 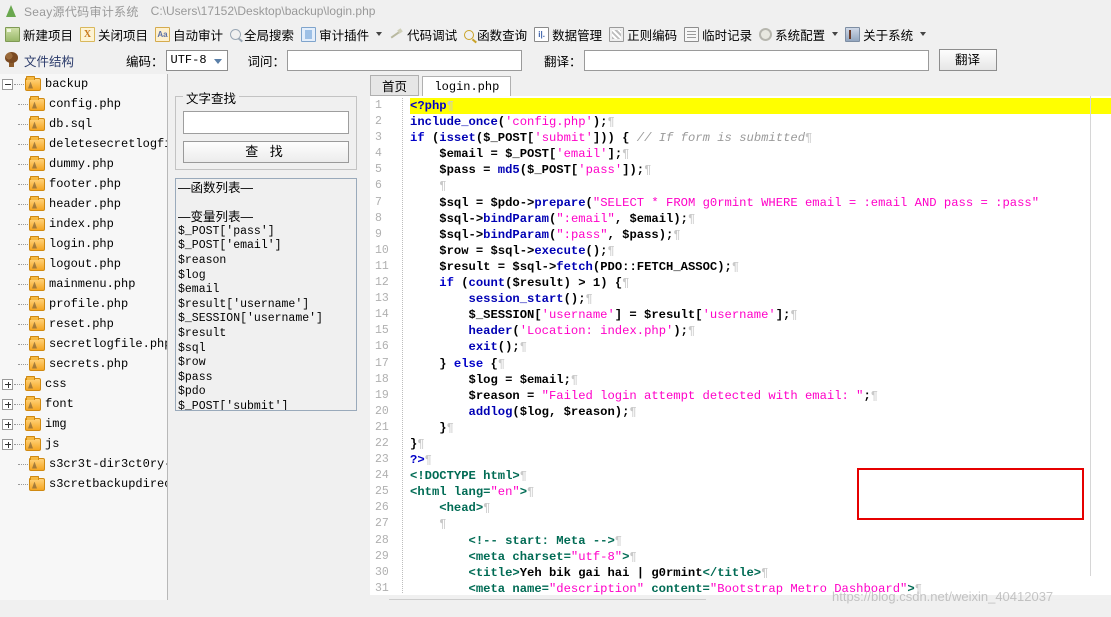 I want to click on list-item: $log, so click(x=267, y=276).